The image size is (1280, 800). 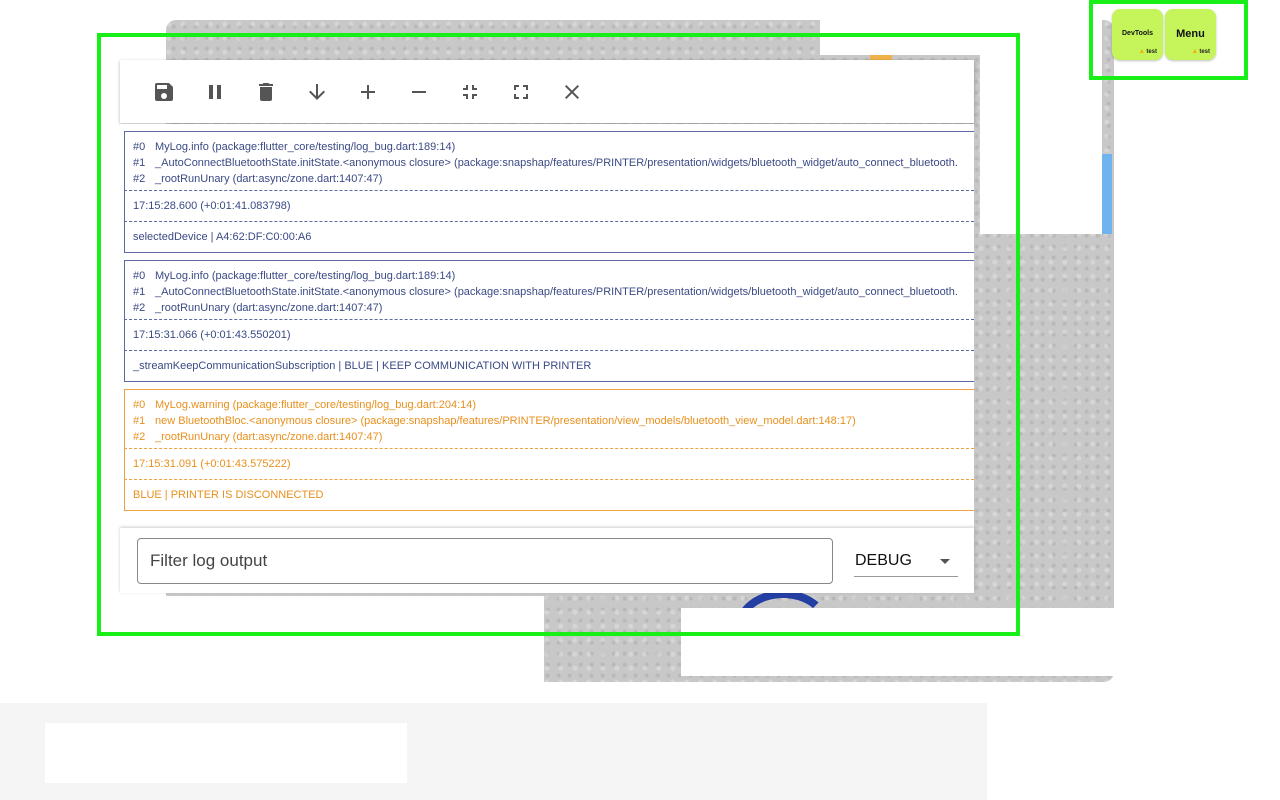 What do you see at coordinates (485, 561) in the screenshot?
I see `filter-input` at bounding box center [485, 561].